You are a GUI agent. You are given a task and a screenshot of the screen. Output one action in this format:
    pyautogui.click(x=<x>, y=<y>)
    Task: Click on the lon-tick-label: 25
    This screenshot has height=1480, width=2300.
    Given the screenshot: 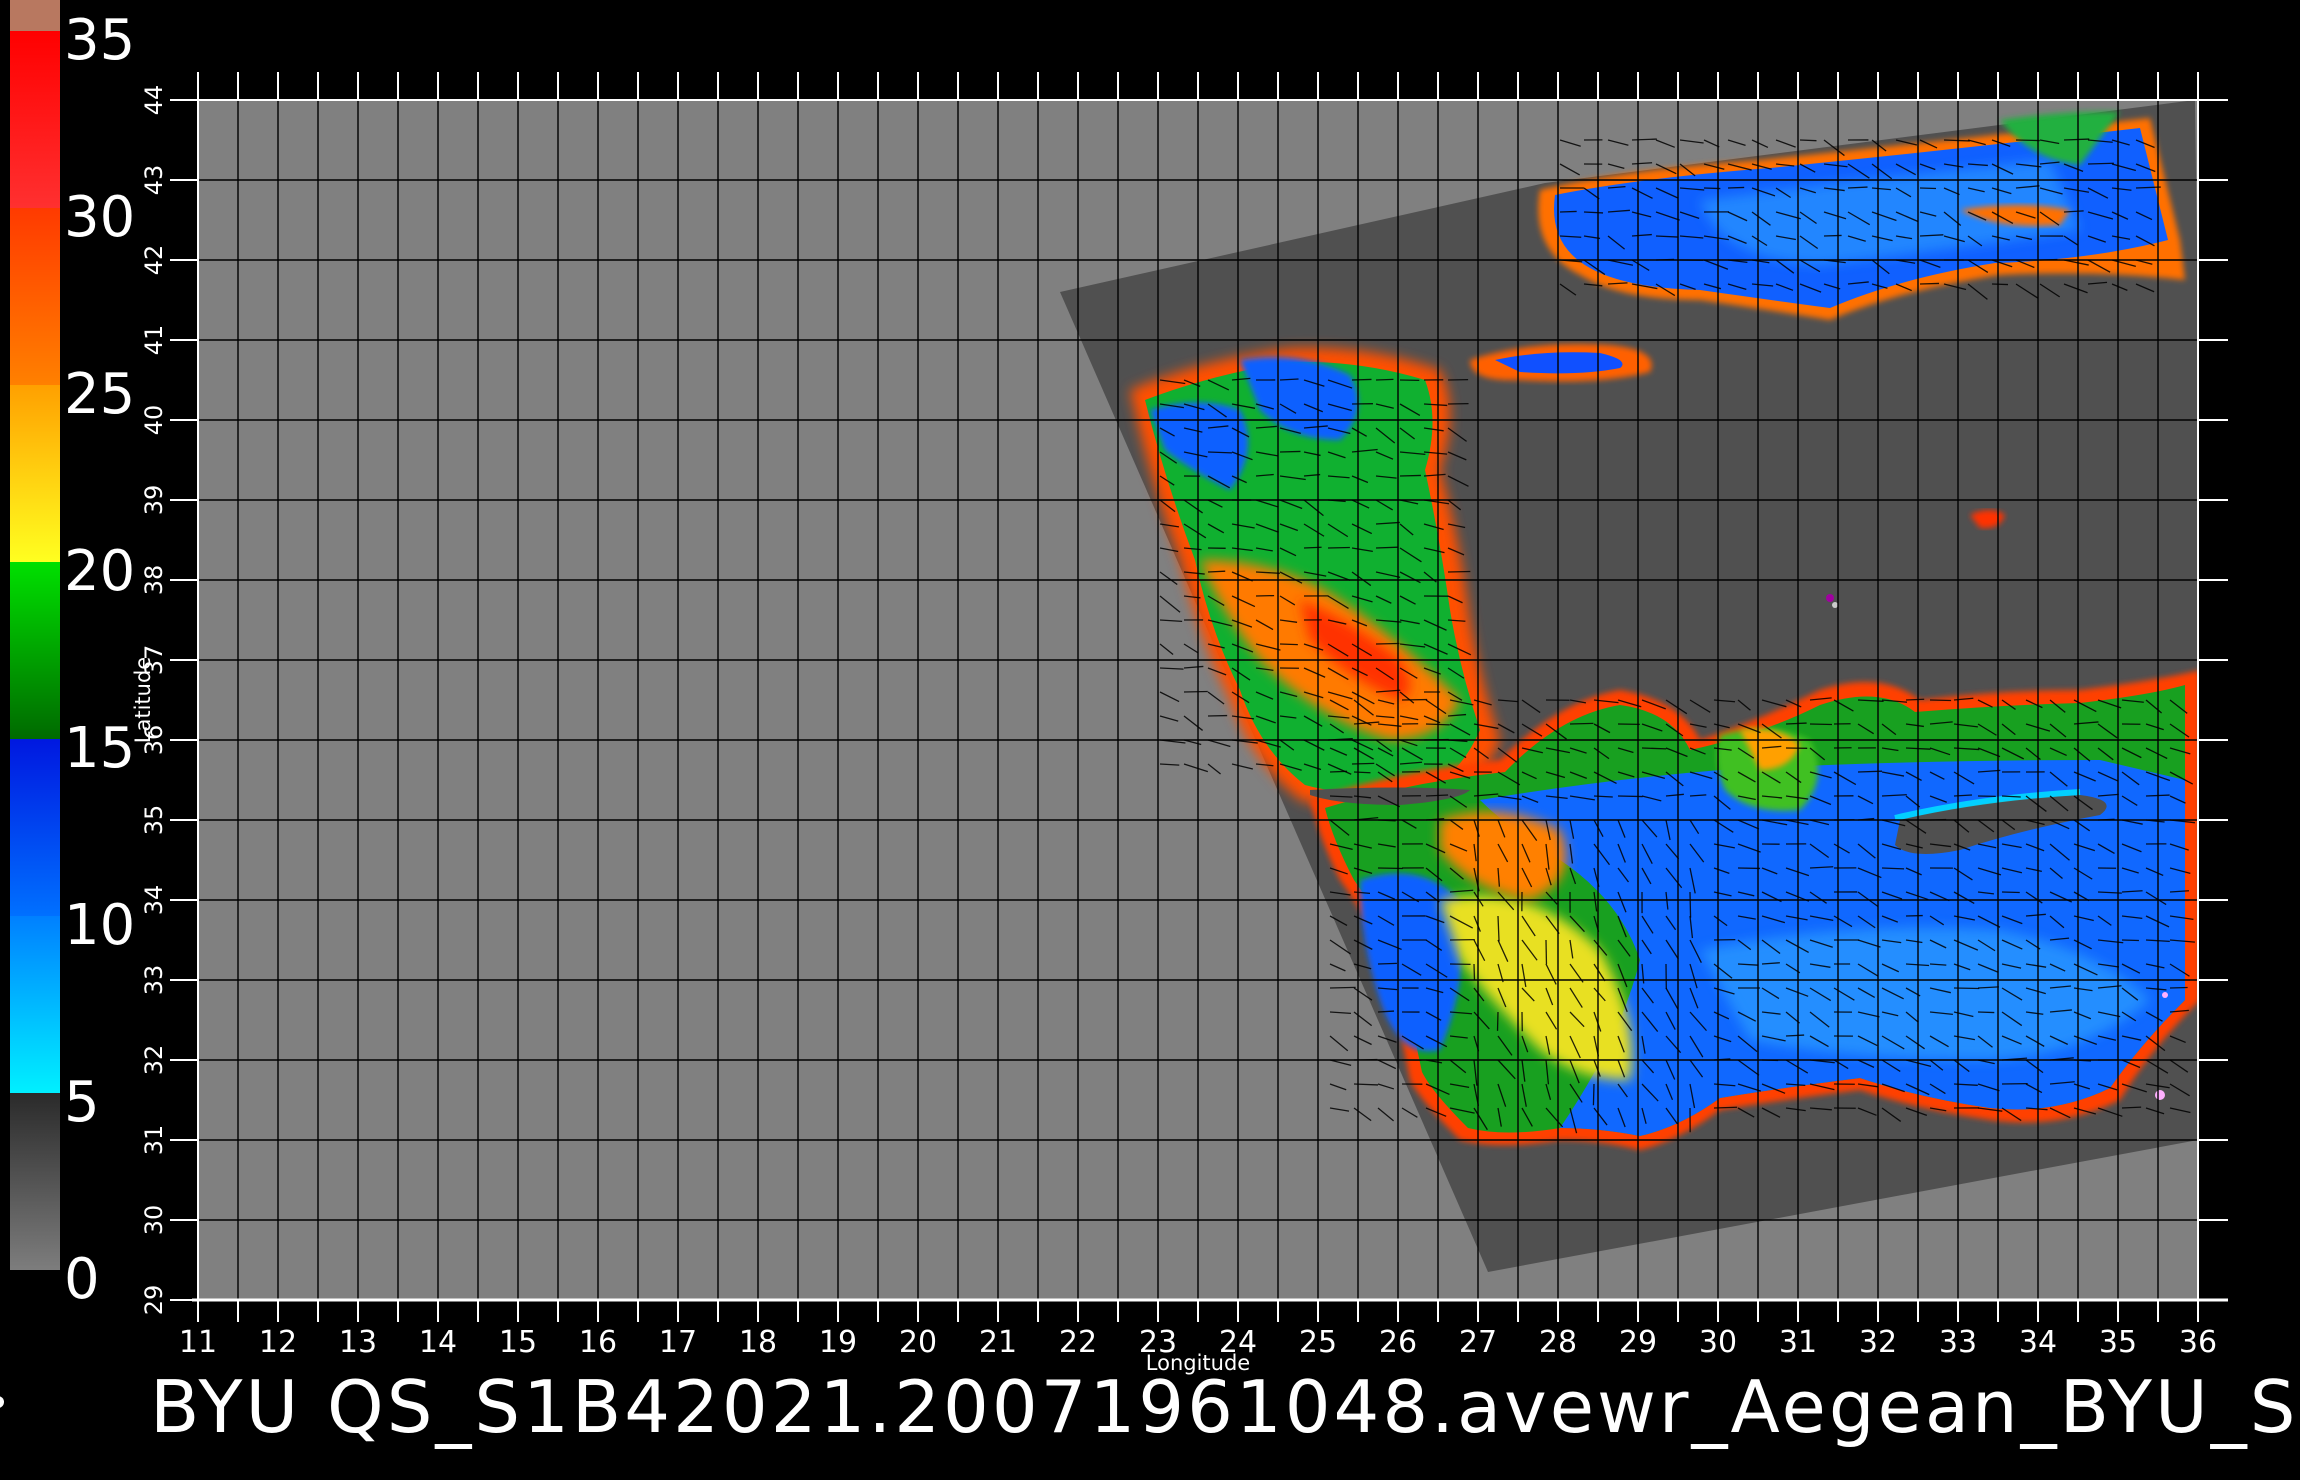 What is the action you would take?
    pyautogui.click(x=1318, y=1342)
    